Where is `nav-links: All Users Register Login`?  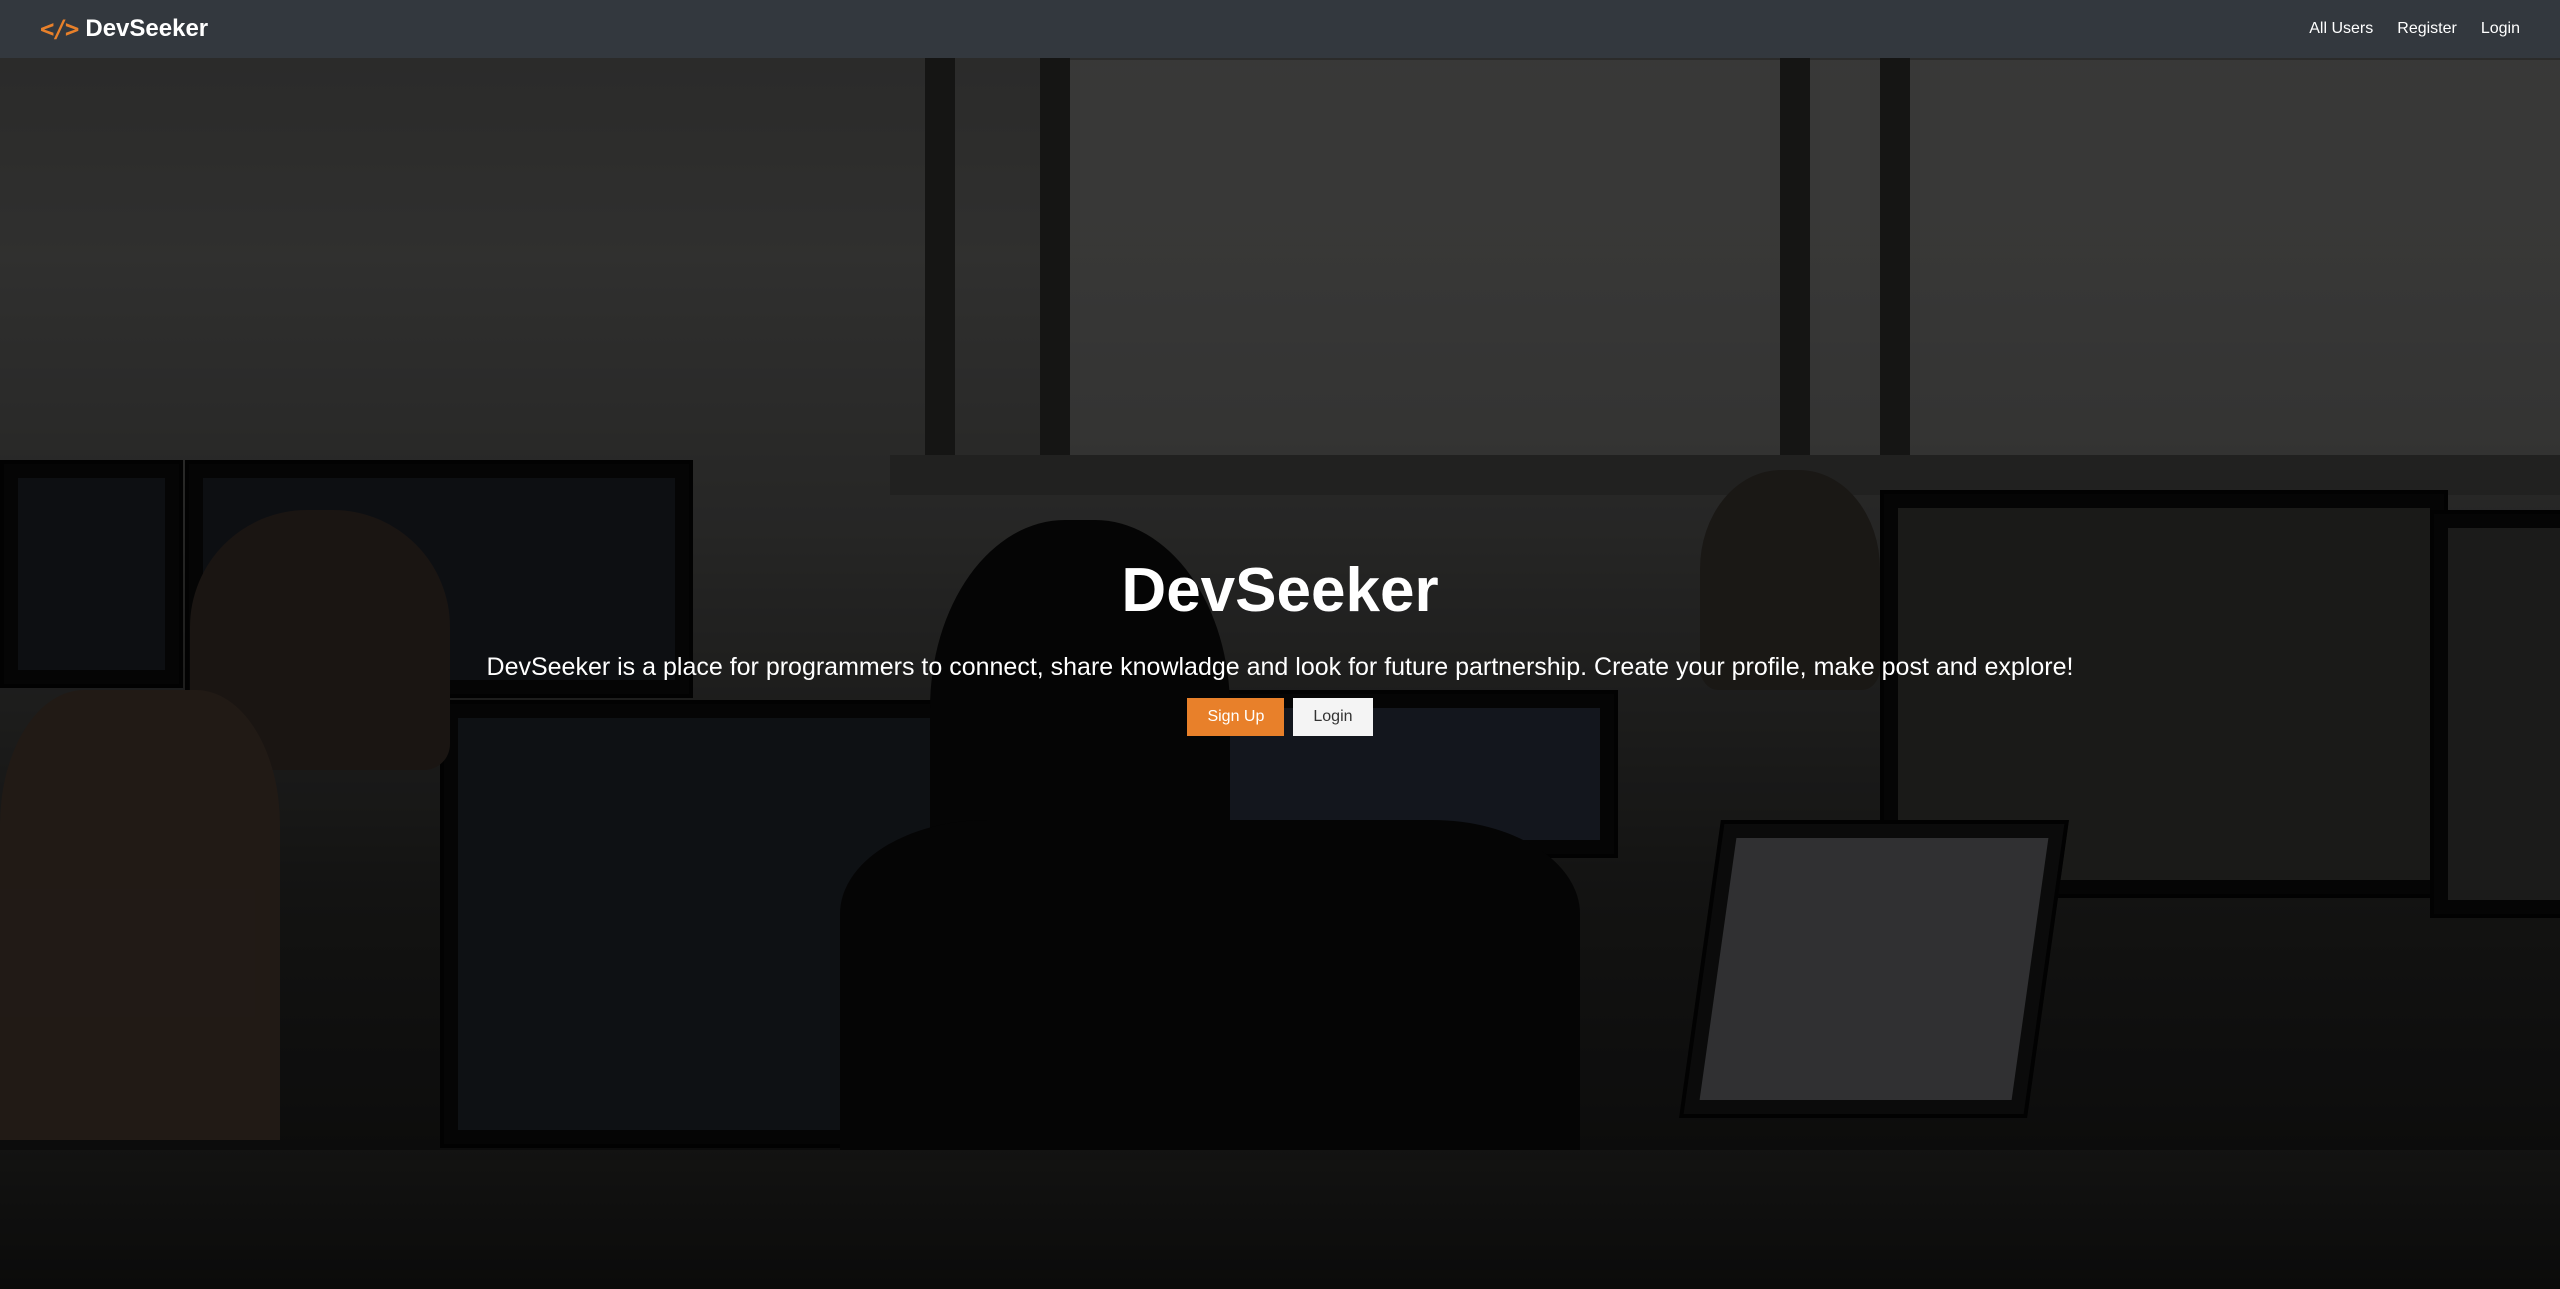 nav-links: All Users Register Login is located at coordinates (2414, 29).